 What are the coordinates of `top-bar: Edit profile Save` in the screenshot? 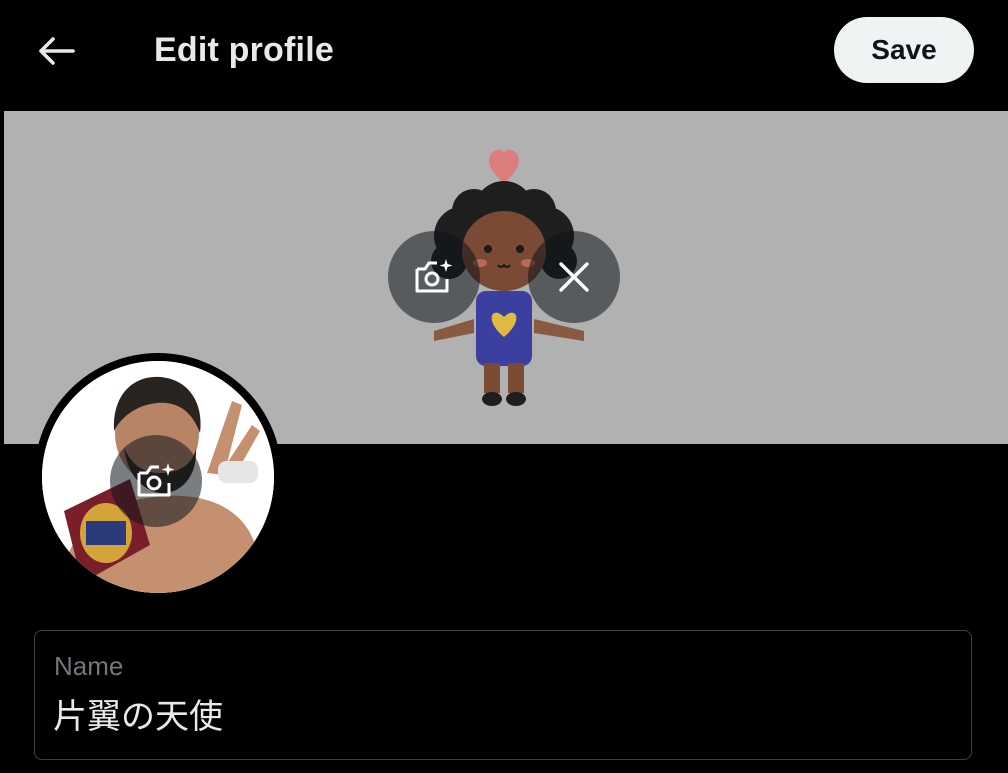 It's located at (504, 52).